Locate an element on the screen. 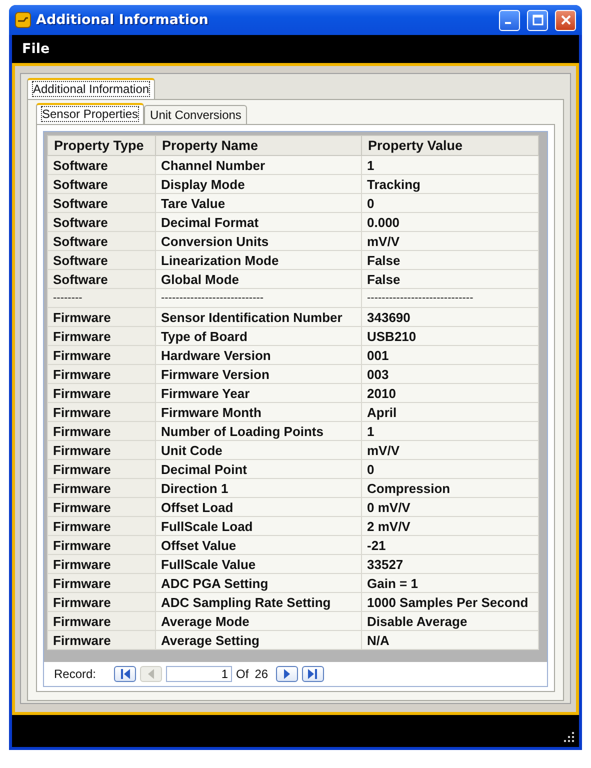 The image size is (591, 768). maximize-icon is located at coordinates (538, 20).